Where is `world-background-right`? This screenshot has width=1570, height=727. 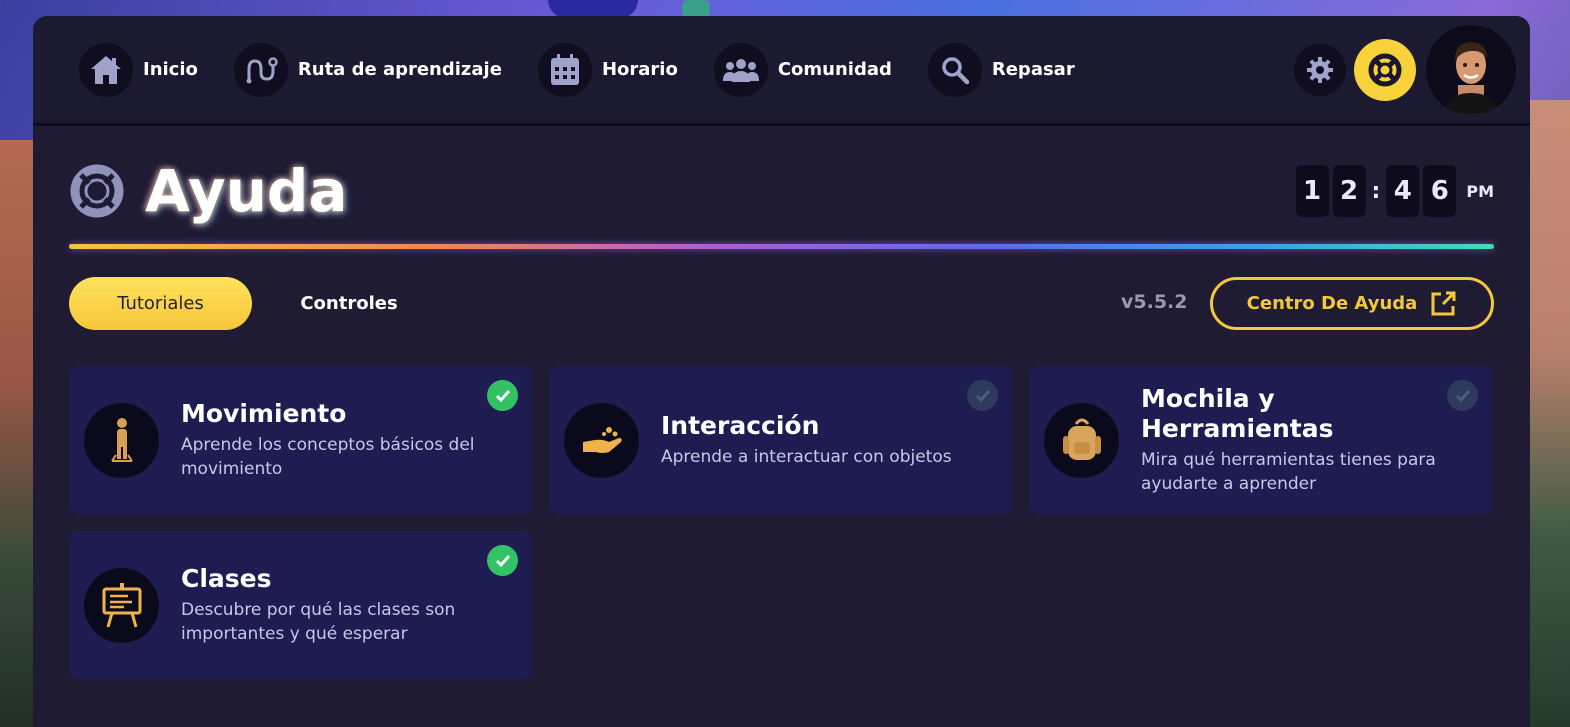
world-background-right is located at coordinates (1547, 413).